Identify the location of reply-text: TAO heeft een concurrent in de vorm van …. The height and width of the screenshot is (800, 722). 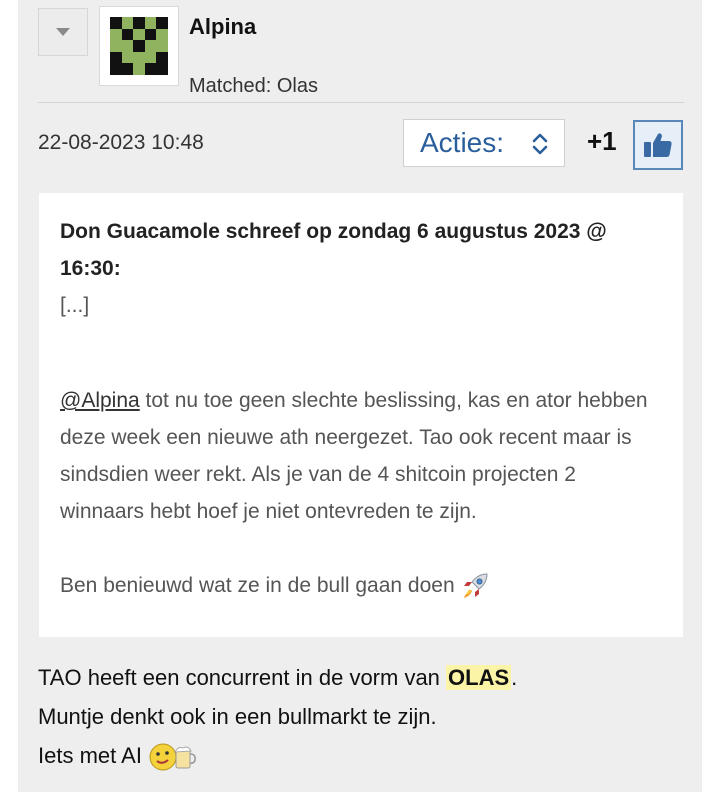
(277, 716).